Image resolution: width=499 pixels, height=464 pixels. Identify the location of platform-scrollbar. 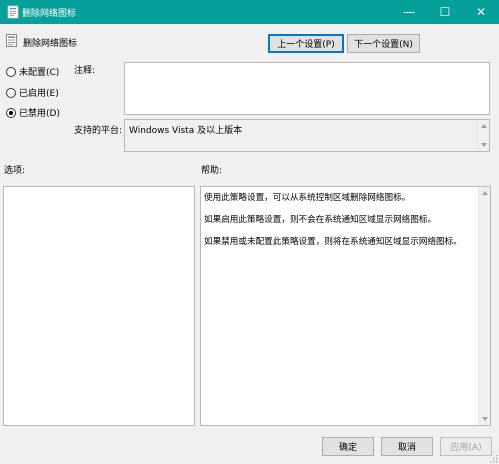
(483, 135).